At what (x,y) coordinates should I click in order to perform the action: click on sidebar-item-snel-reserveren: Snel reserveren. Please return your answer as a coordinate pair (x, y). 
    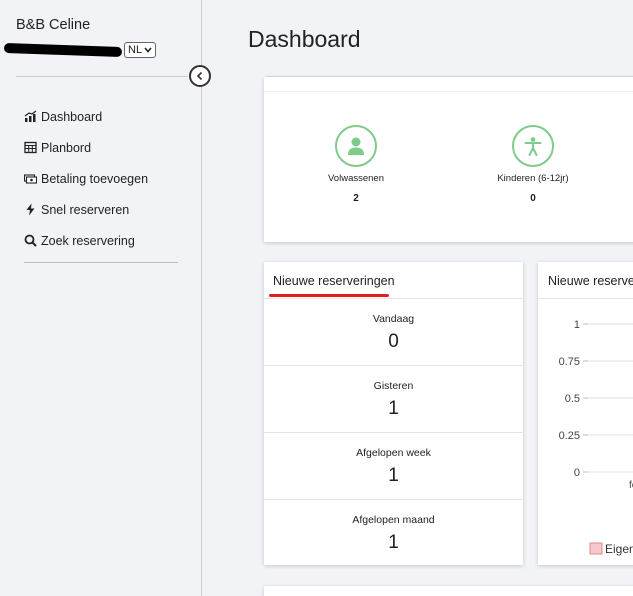
    Looking at the image, I should click on (86, 209).